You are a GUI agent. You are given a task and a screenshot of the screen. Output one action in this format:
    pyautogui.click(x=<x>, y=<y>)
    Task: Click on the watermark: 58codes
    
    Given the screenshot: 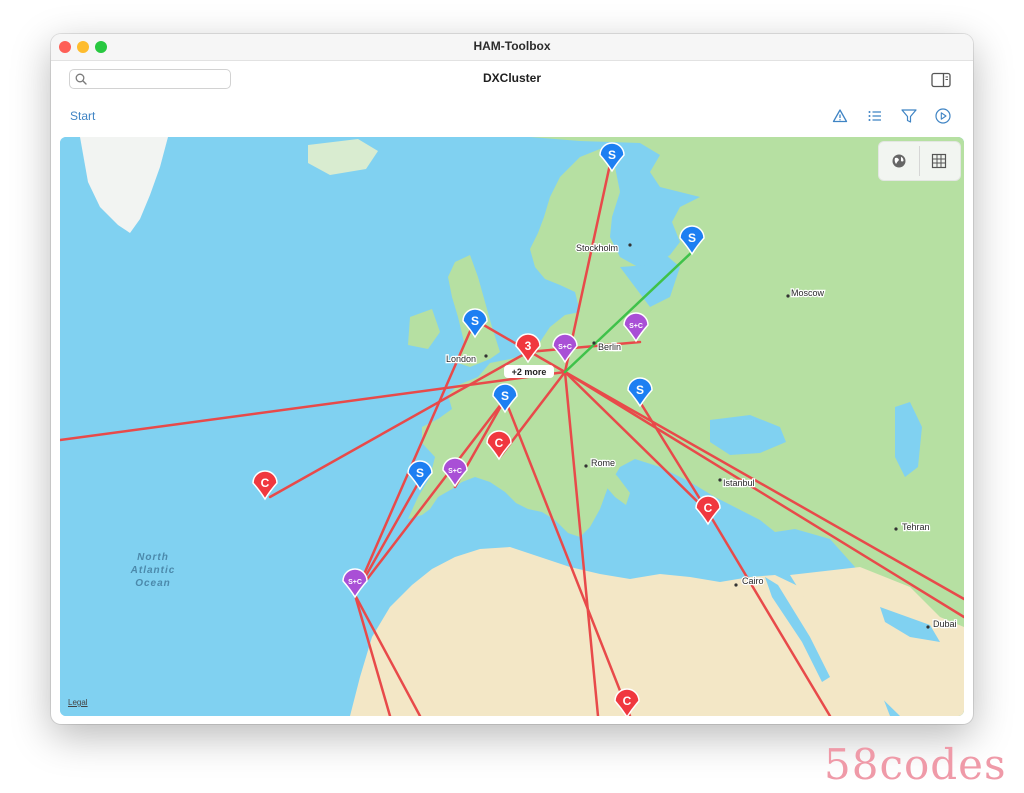 What is the action you would take?
    pyautogui.click(x=915, y=764)
    